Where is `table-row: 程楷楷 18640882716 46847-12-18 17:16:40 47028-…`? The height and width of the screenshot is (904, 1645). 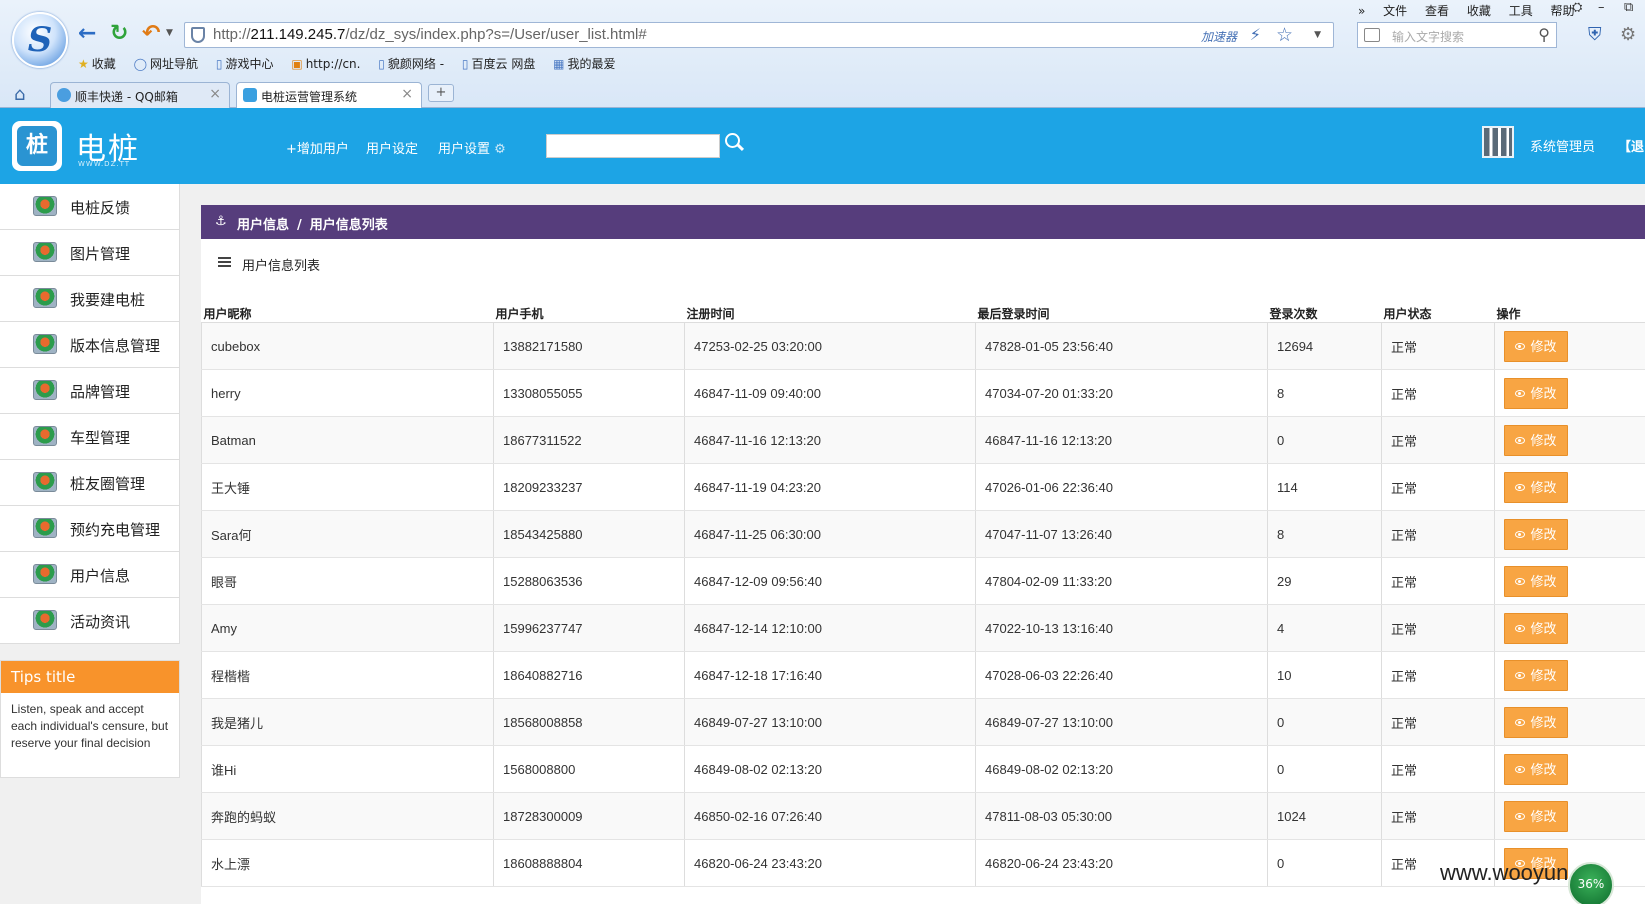 table-row: 程楷楷 18640882716 46847-12-18 17:16:40 47028-… is located at coordinates (923, 675).